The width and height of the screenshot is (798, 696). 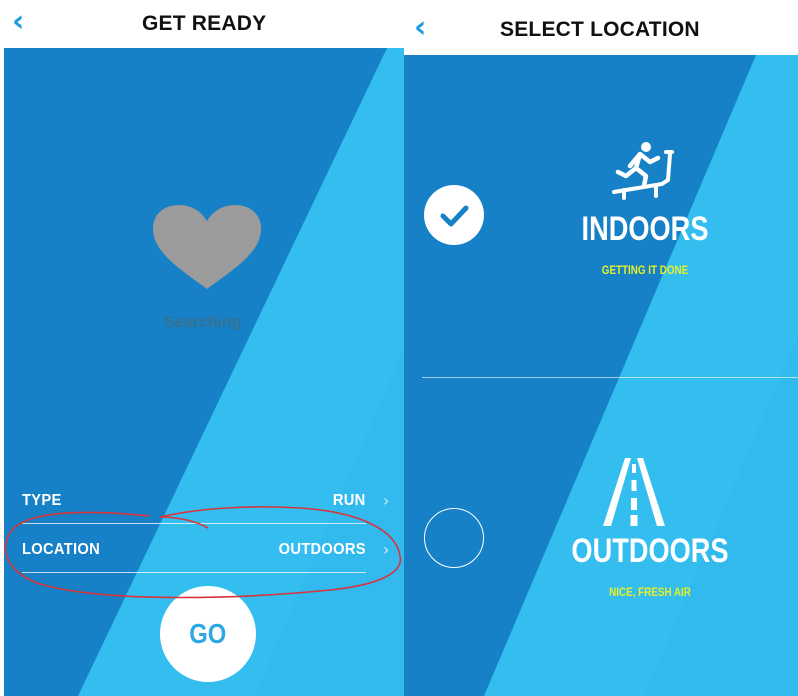 I want to click on header: ‹ SELECT LOCATION, so click(x=601, y=27).